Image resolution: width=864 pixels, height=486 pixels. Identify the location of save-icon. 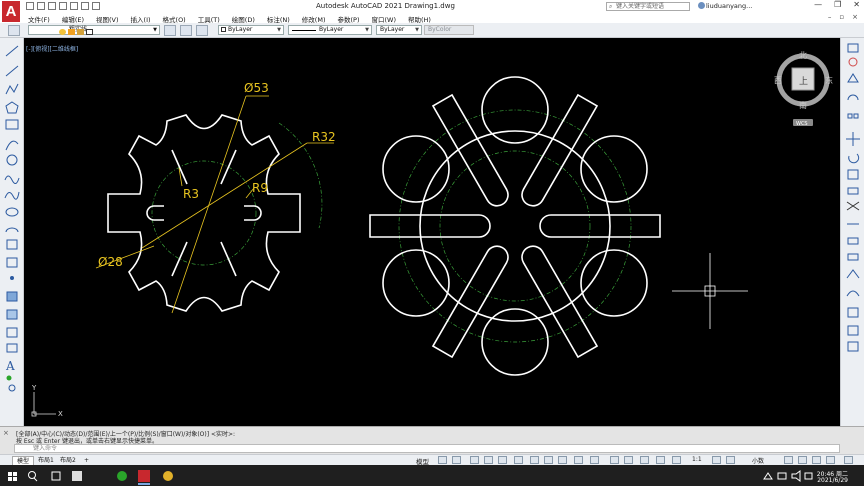
(52, 6).